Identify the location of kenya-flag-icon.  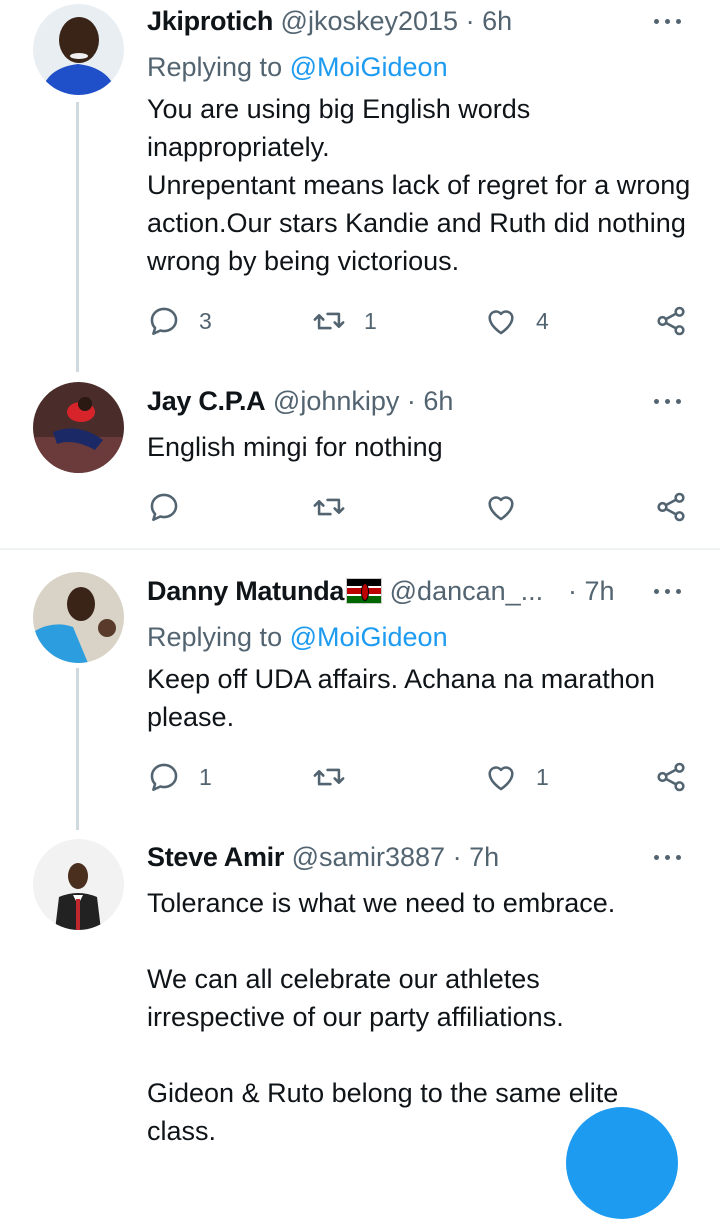
(364, 591).